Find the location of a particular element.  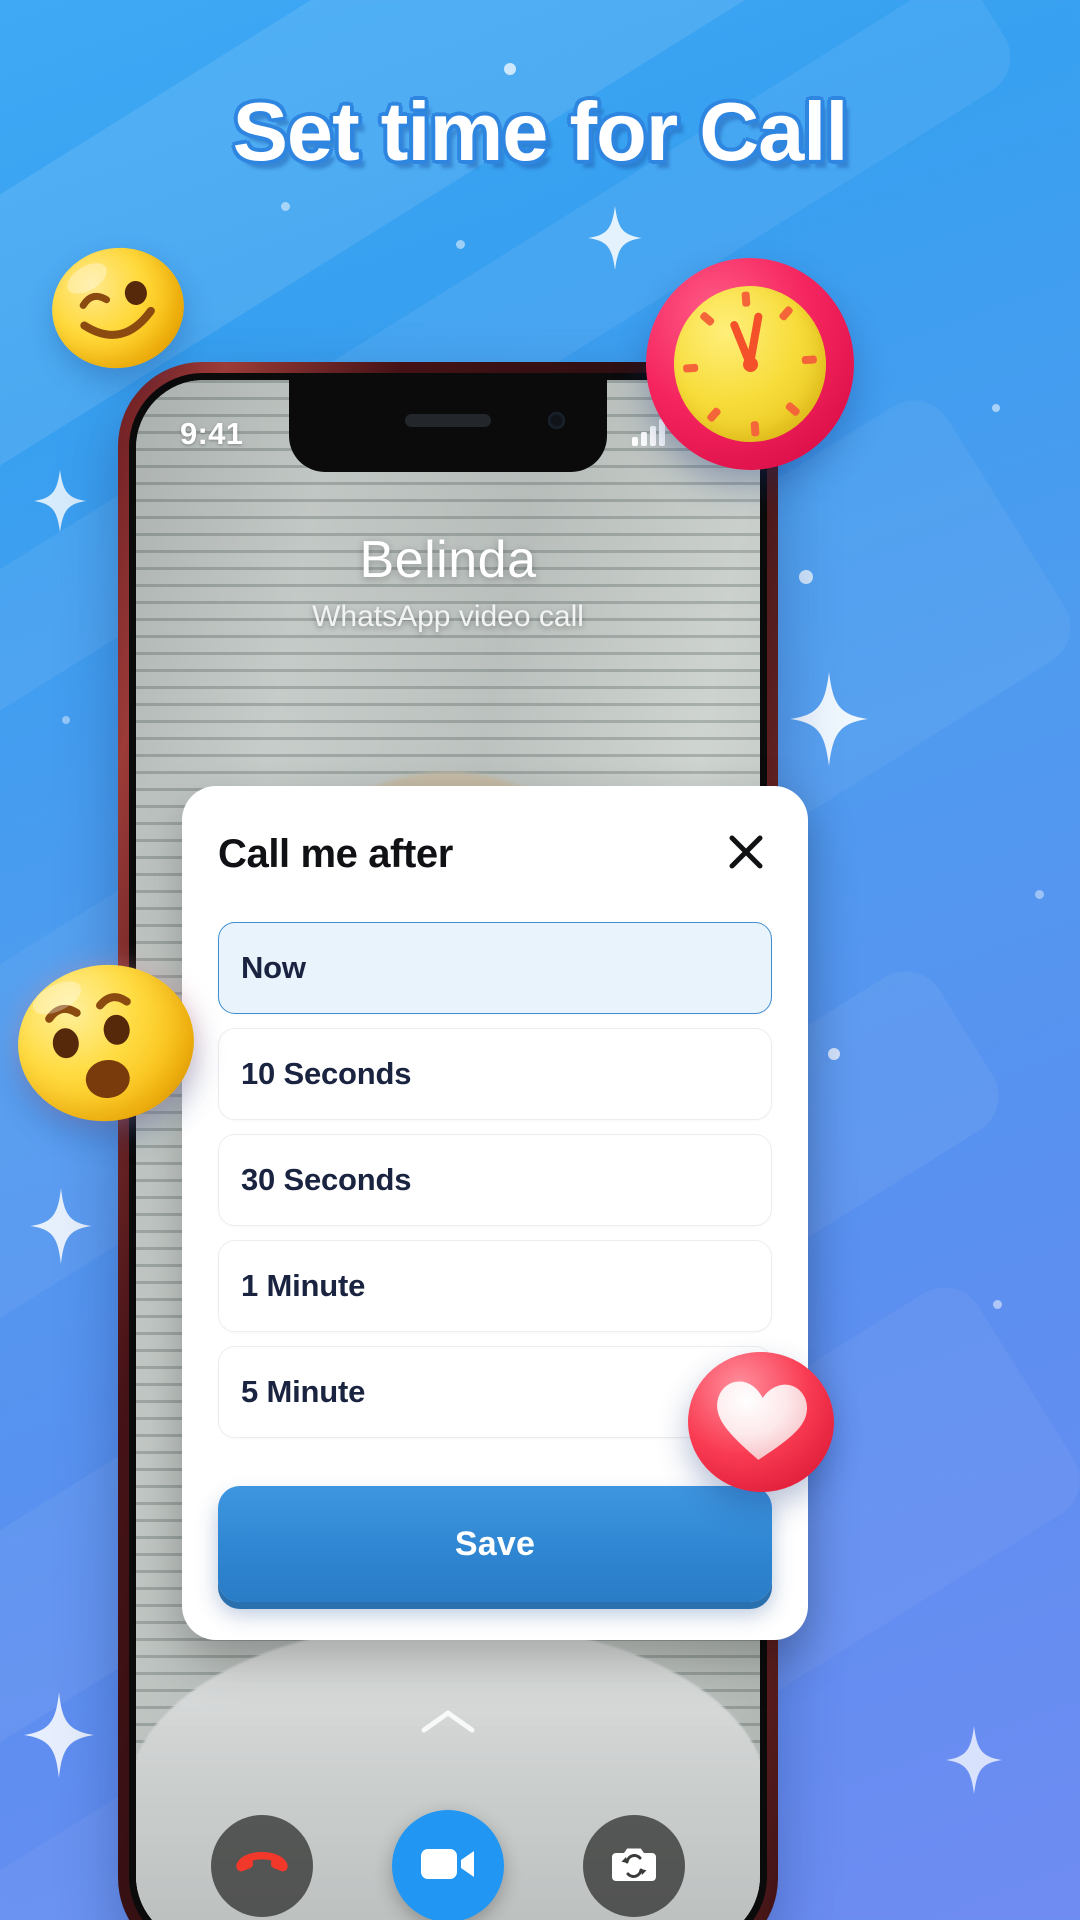

close-button is located at coordinates (746, 854).